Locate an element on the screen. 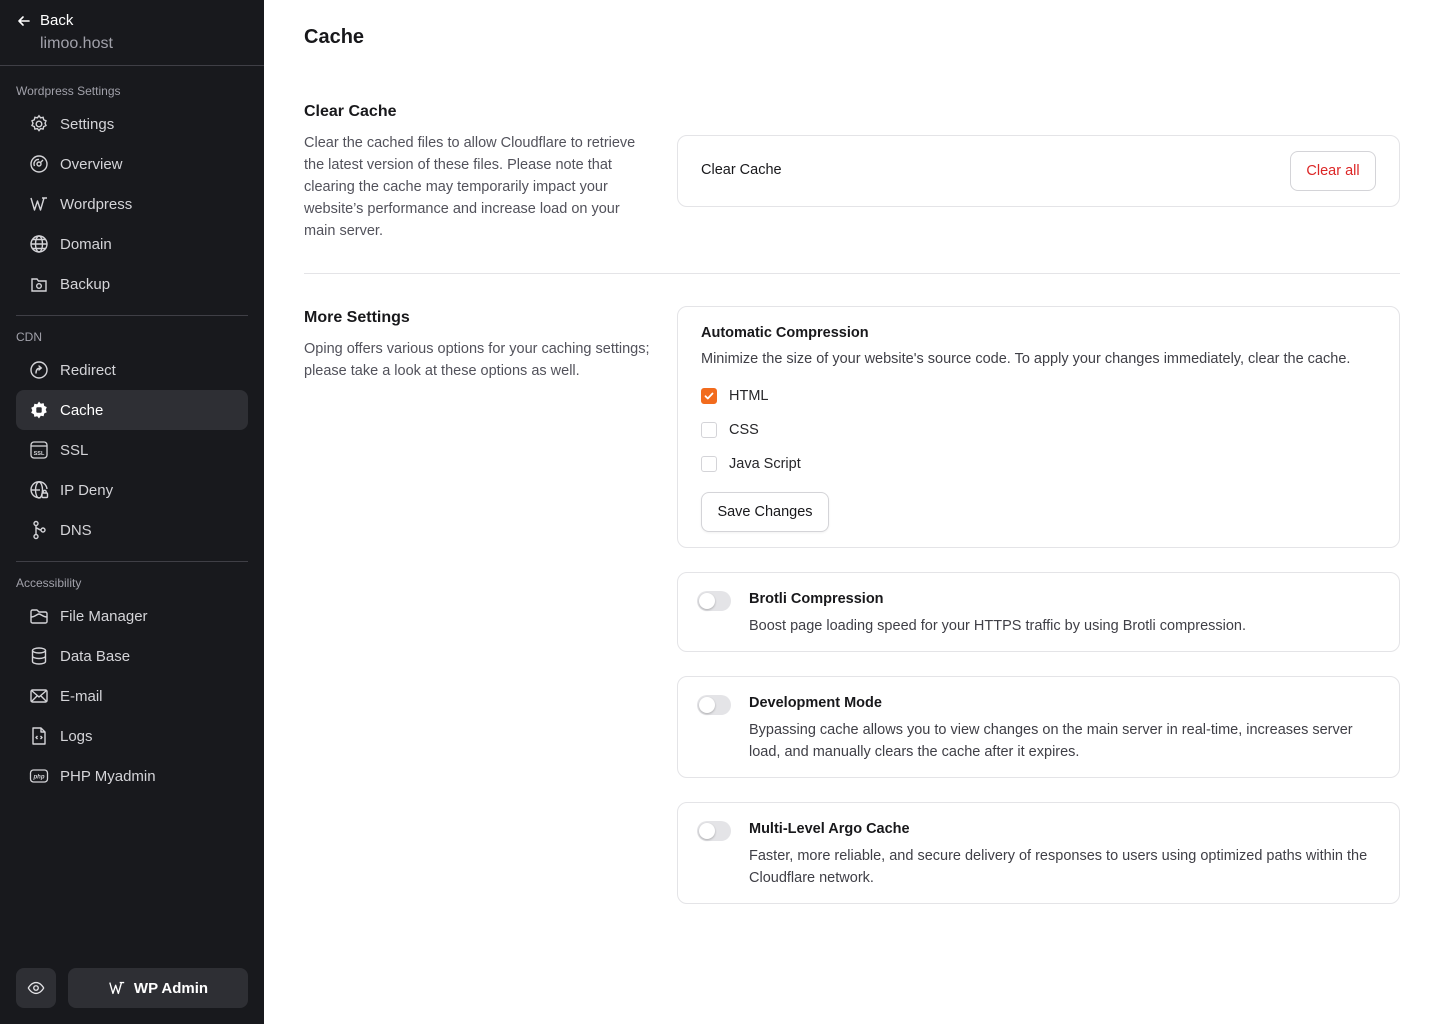 This screenshot has height=1024, width=1440. checkbox-html: HTML is located at coordinates (734, 396).